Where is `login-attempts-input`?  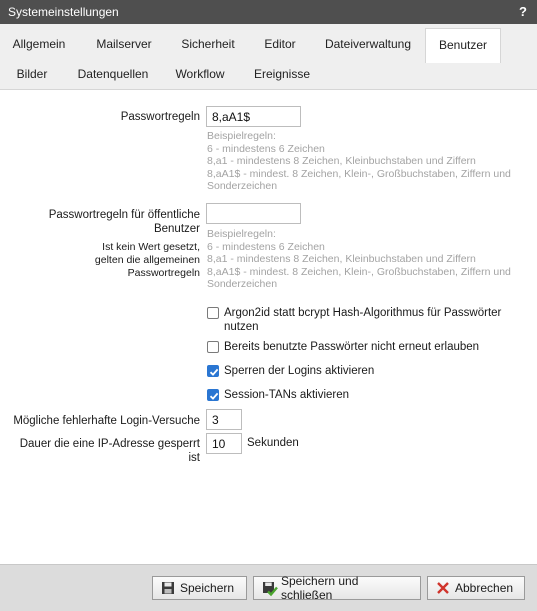 login-attempts-input is located at coordinates (224, 419).